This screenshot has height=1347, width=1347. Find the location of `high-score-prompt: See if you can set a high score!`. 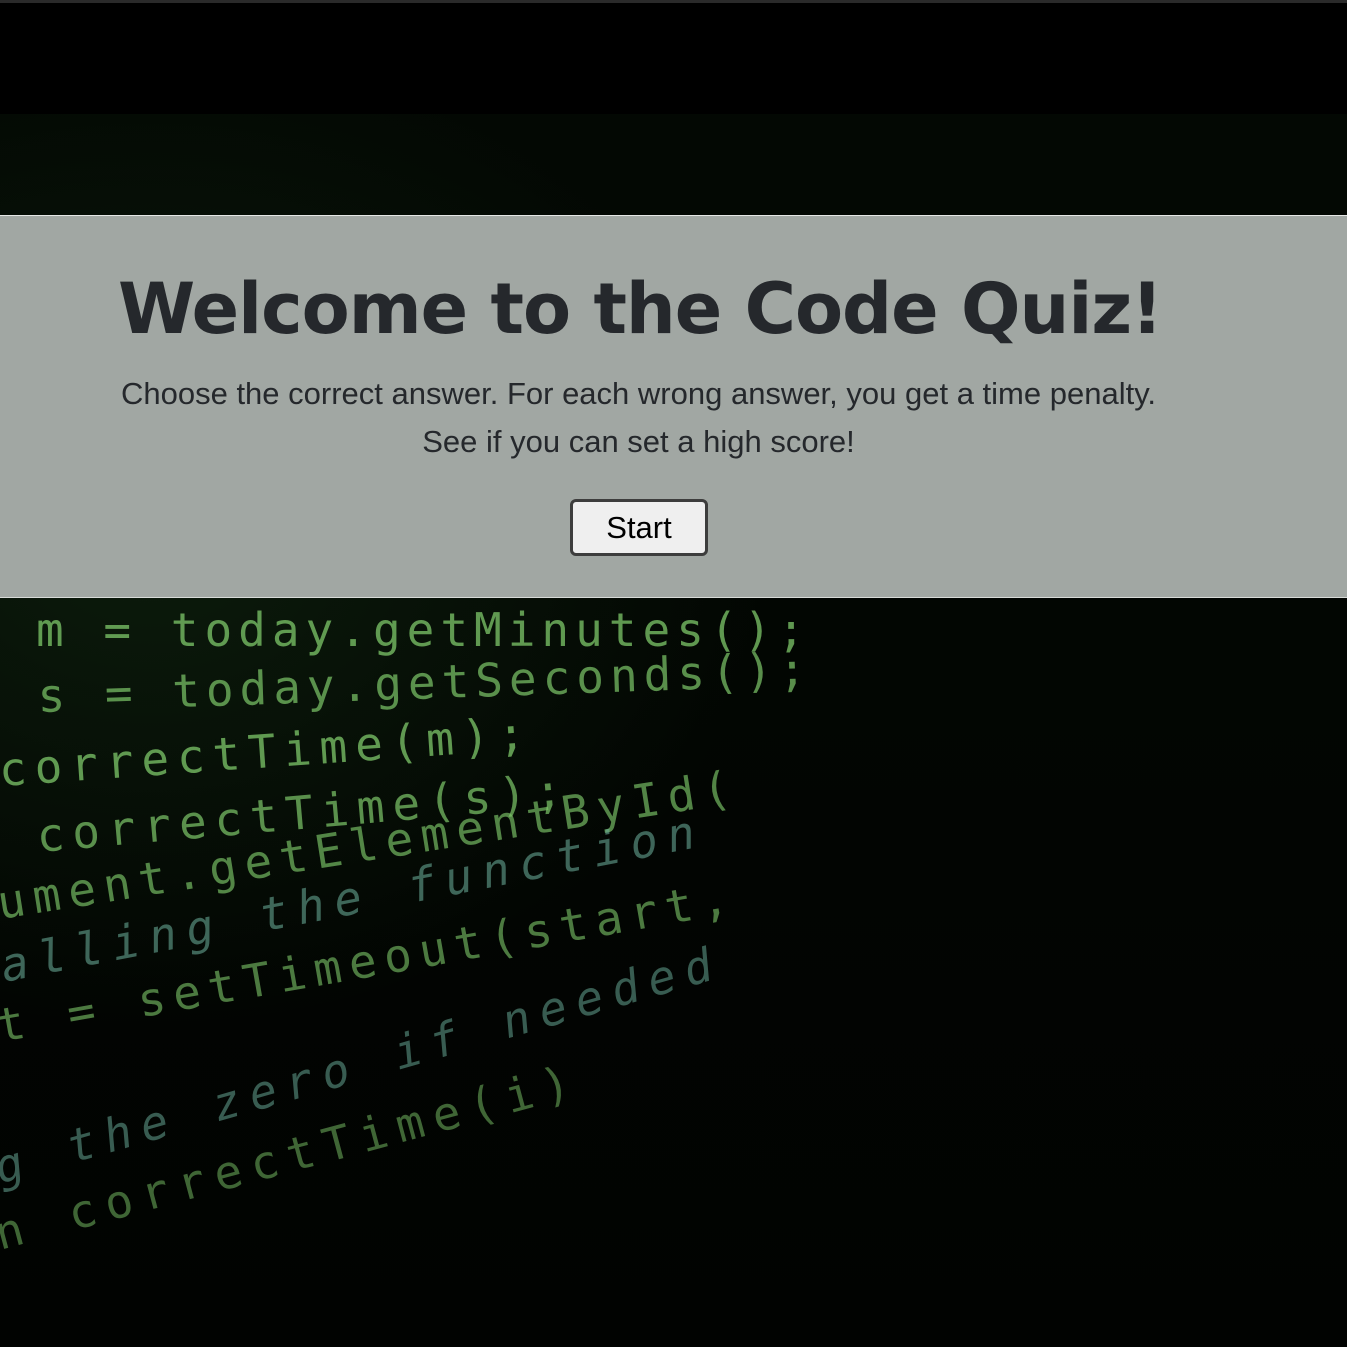

high-score-prompt: See if you can set a high score! is located at coordinates (638, 441).